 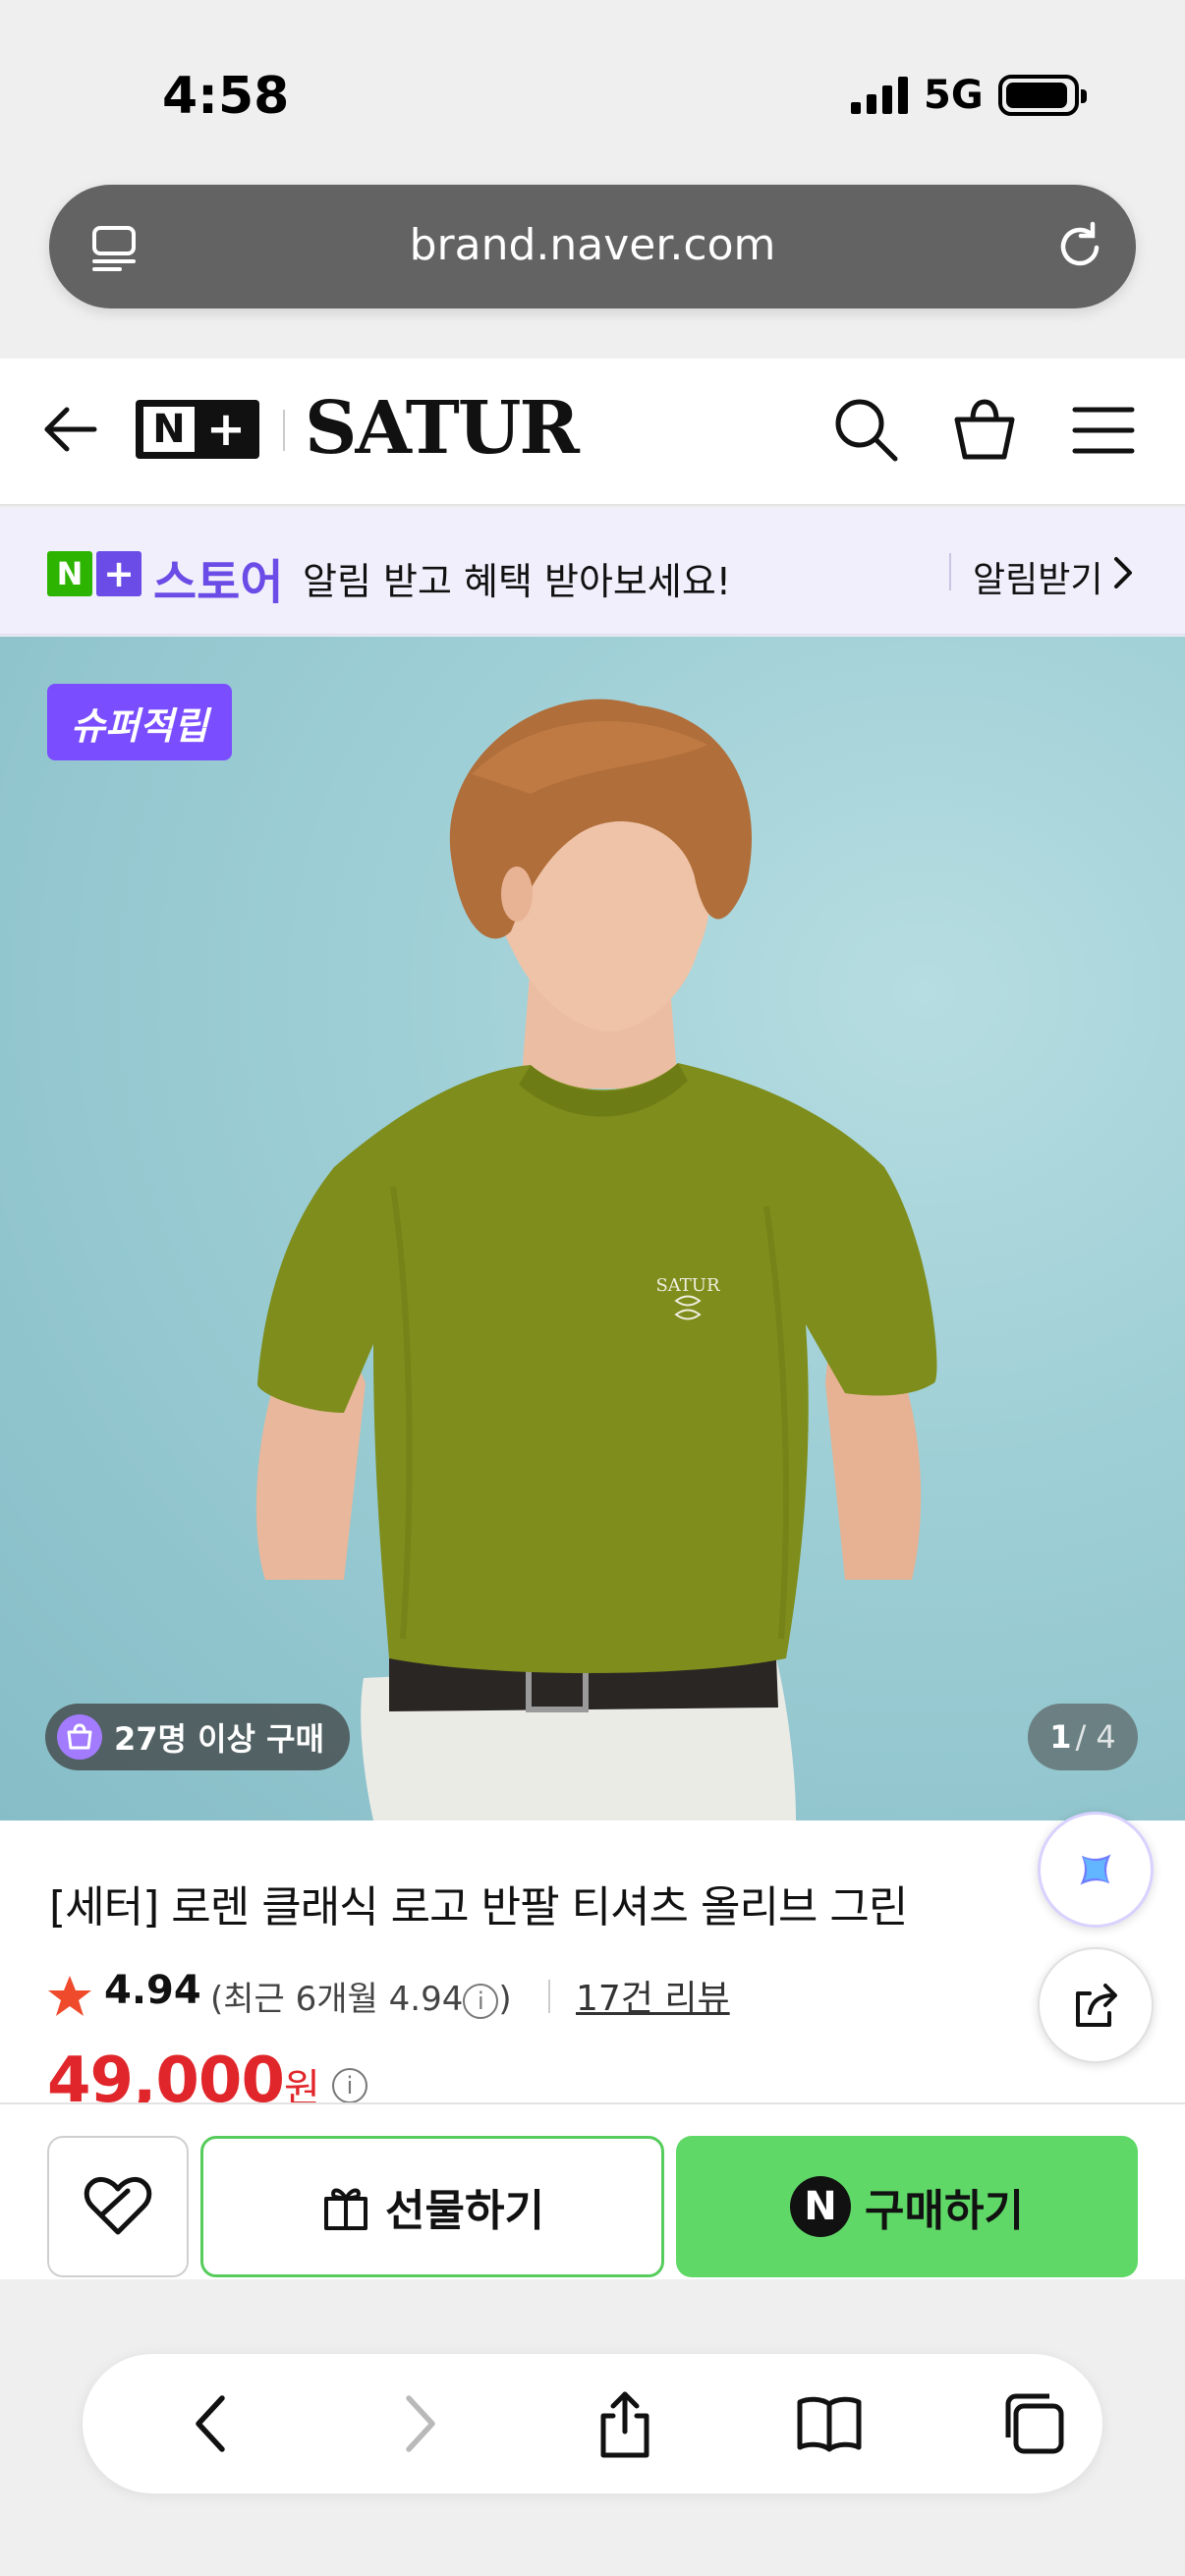 I want to click on purchase-bar: 선물하기 N 구매하기, so click(x=592, y=2190).